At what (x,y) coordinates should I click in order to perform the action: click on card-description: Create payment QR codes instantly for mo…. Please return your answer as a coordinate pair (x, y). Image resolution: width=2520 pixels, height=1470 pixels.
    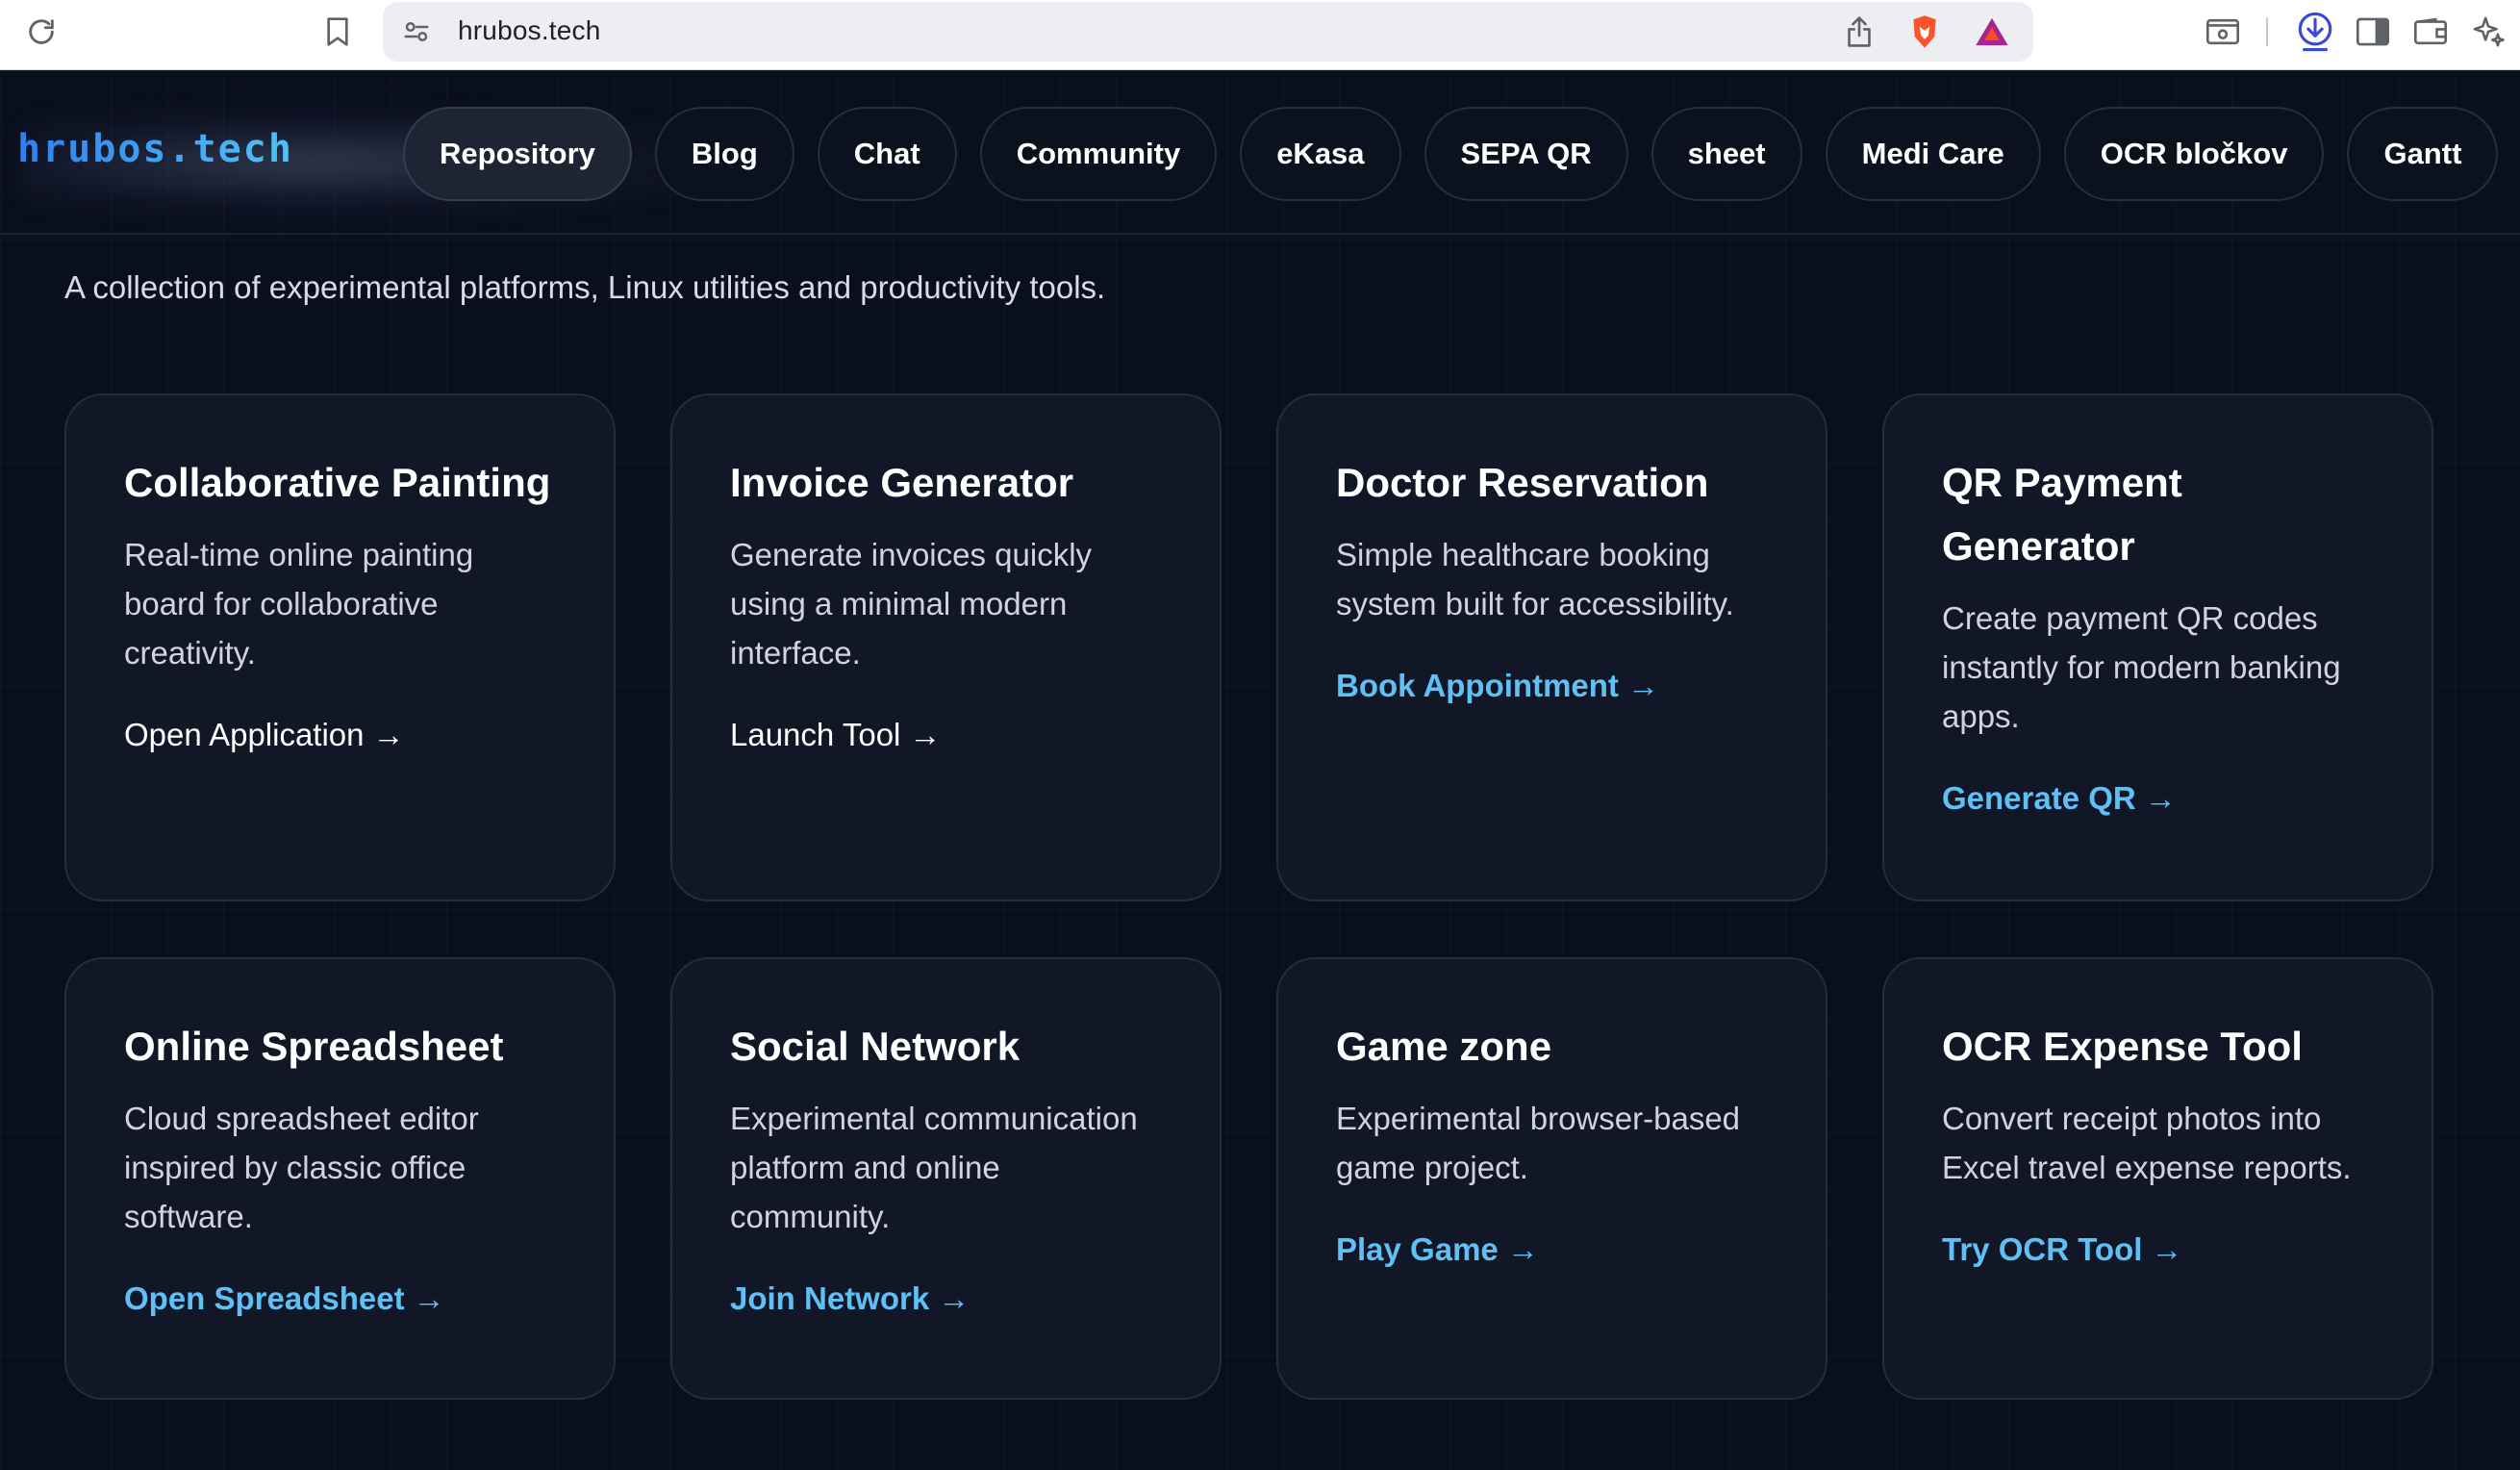
    Looking at the image, I should click on (2142, 667).